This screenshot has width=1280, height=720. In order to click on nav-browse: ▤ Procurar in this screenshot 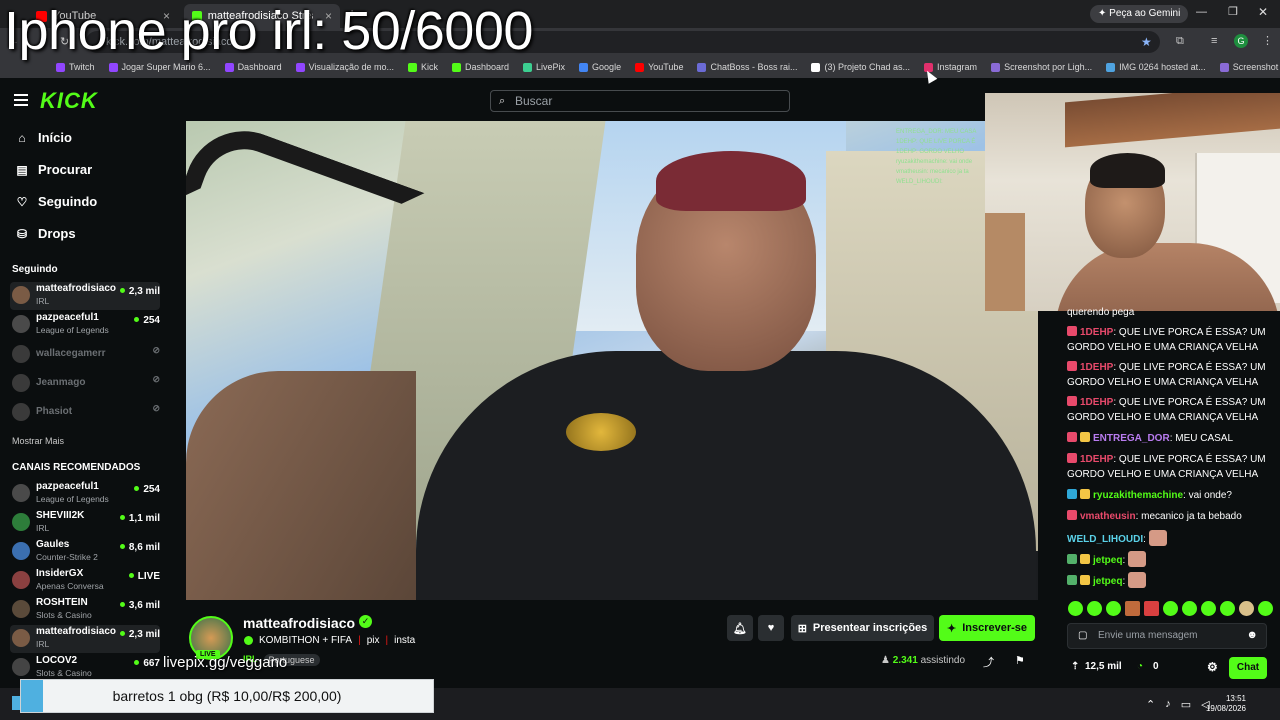, I will do `click(54, 169)`.